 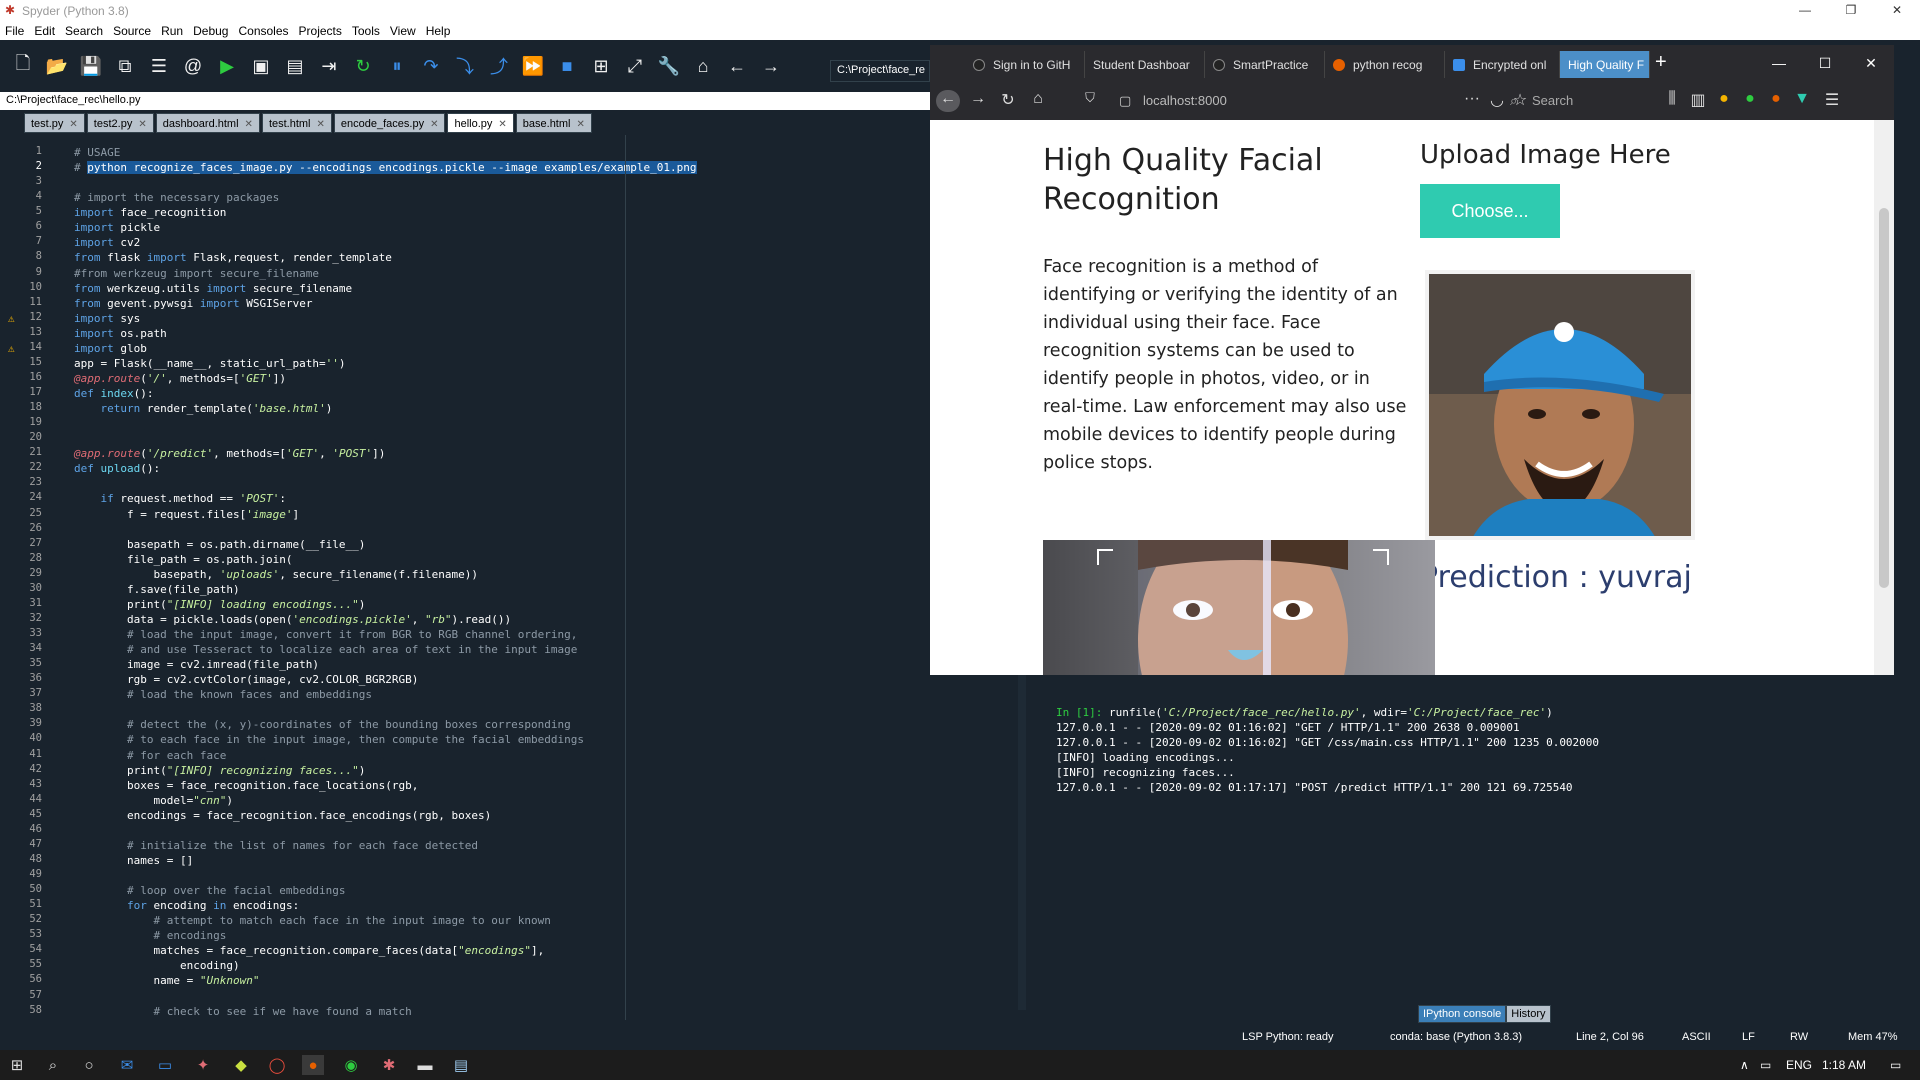 I want to click on browser-tab-python-recog: python recog, so click(x=1385, y=64).